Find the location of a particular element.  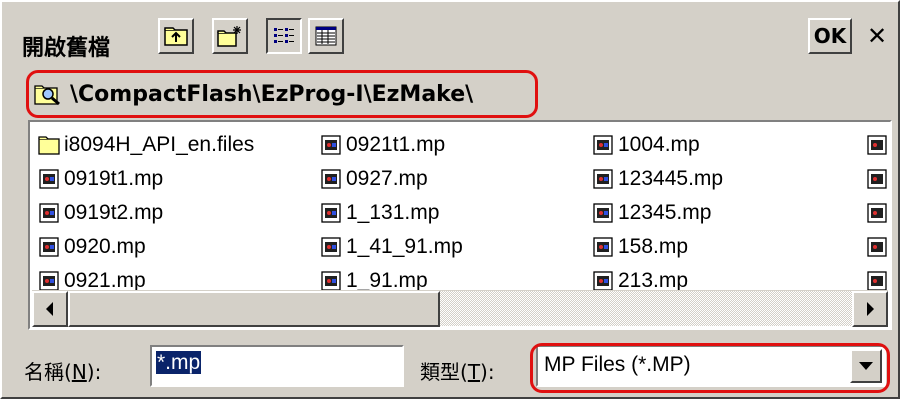

new-folder-icon is located at coordinates (229, 36).